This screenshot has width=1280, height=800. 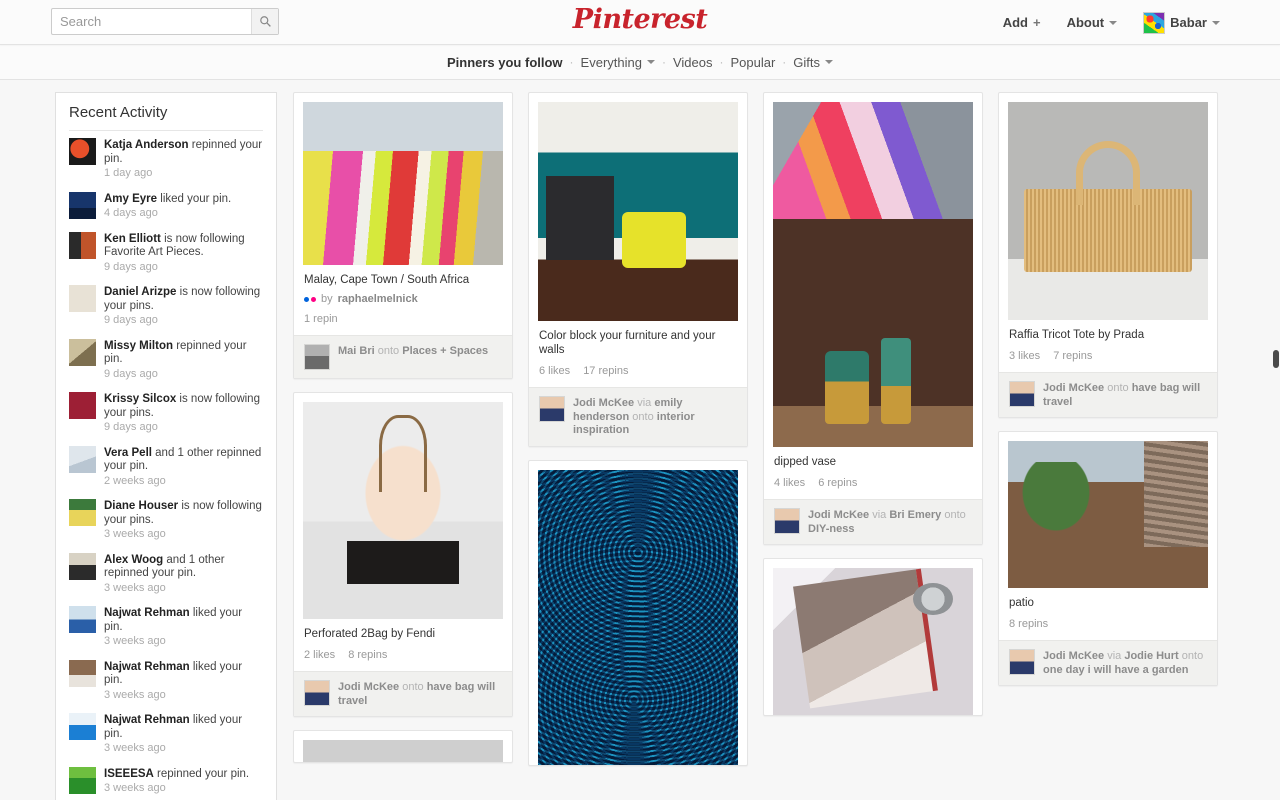 I want to click on subnav-item-popular: Popular, so click(x=752, y=62).